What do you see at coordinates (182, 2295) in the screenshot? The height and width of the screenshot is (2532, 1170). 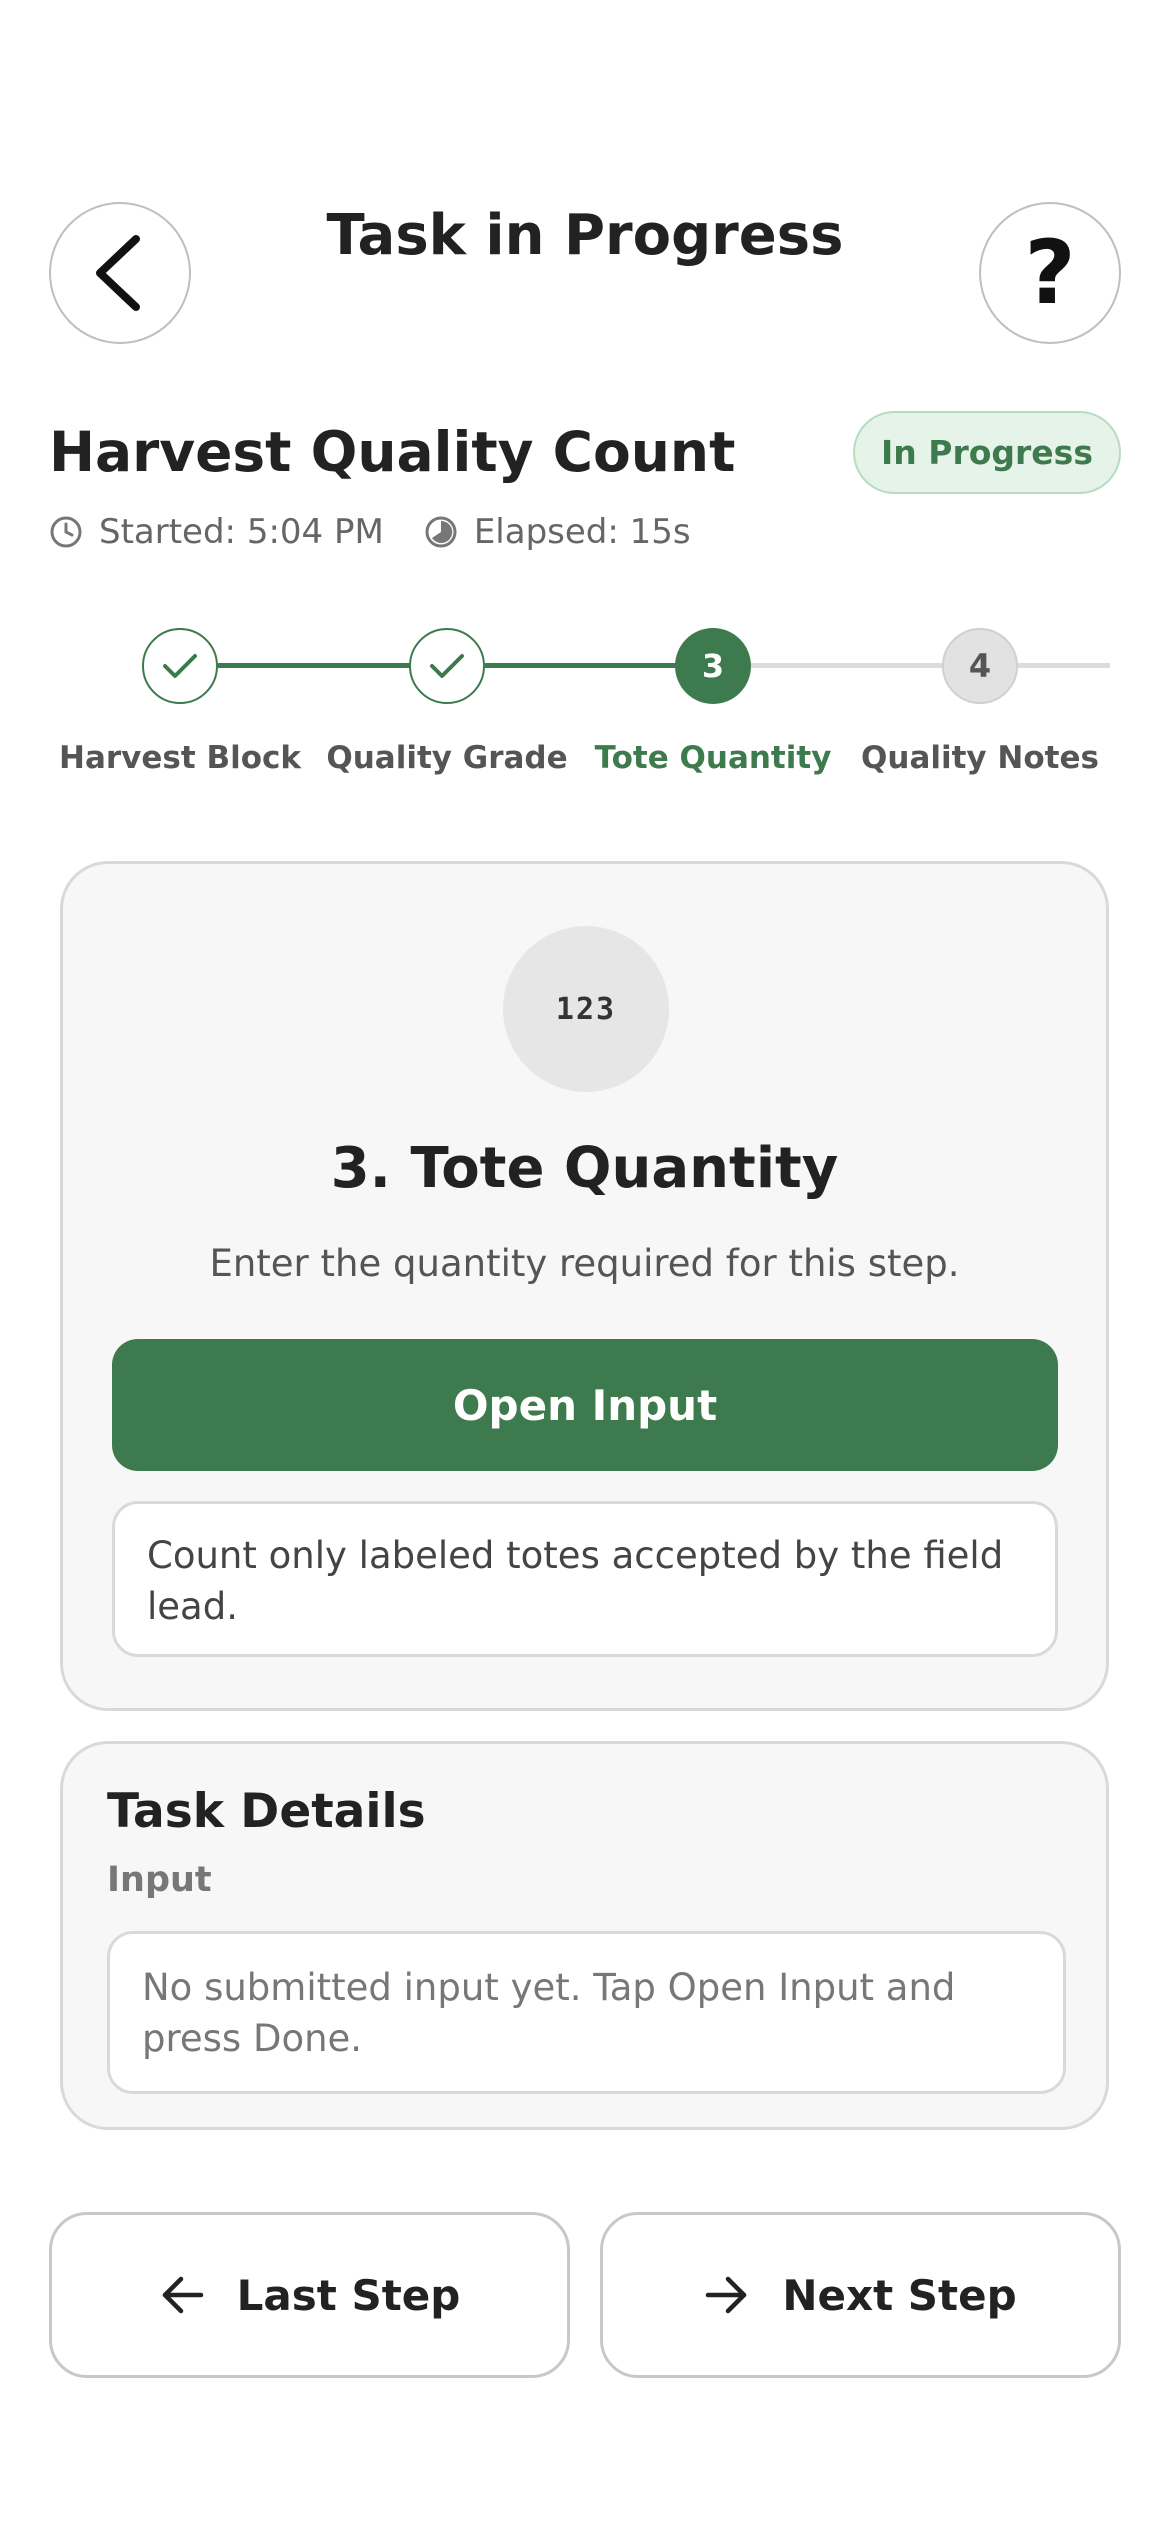 I see `arrow-left-icon` at bounding box center [182, 2295].